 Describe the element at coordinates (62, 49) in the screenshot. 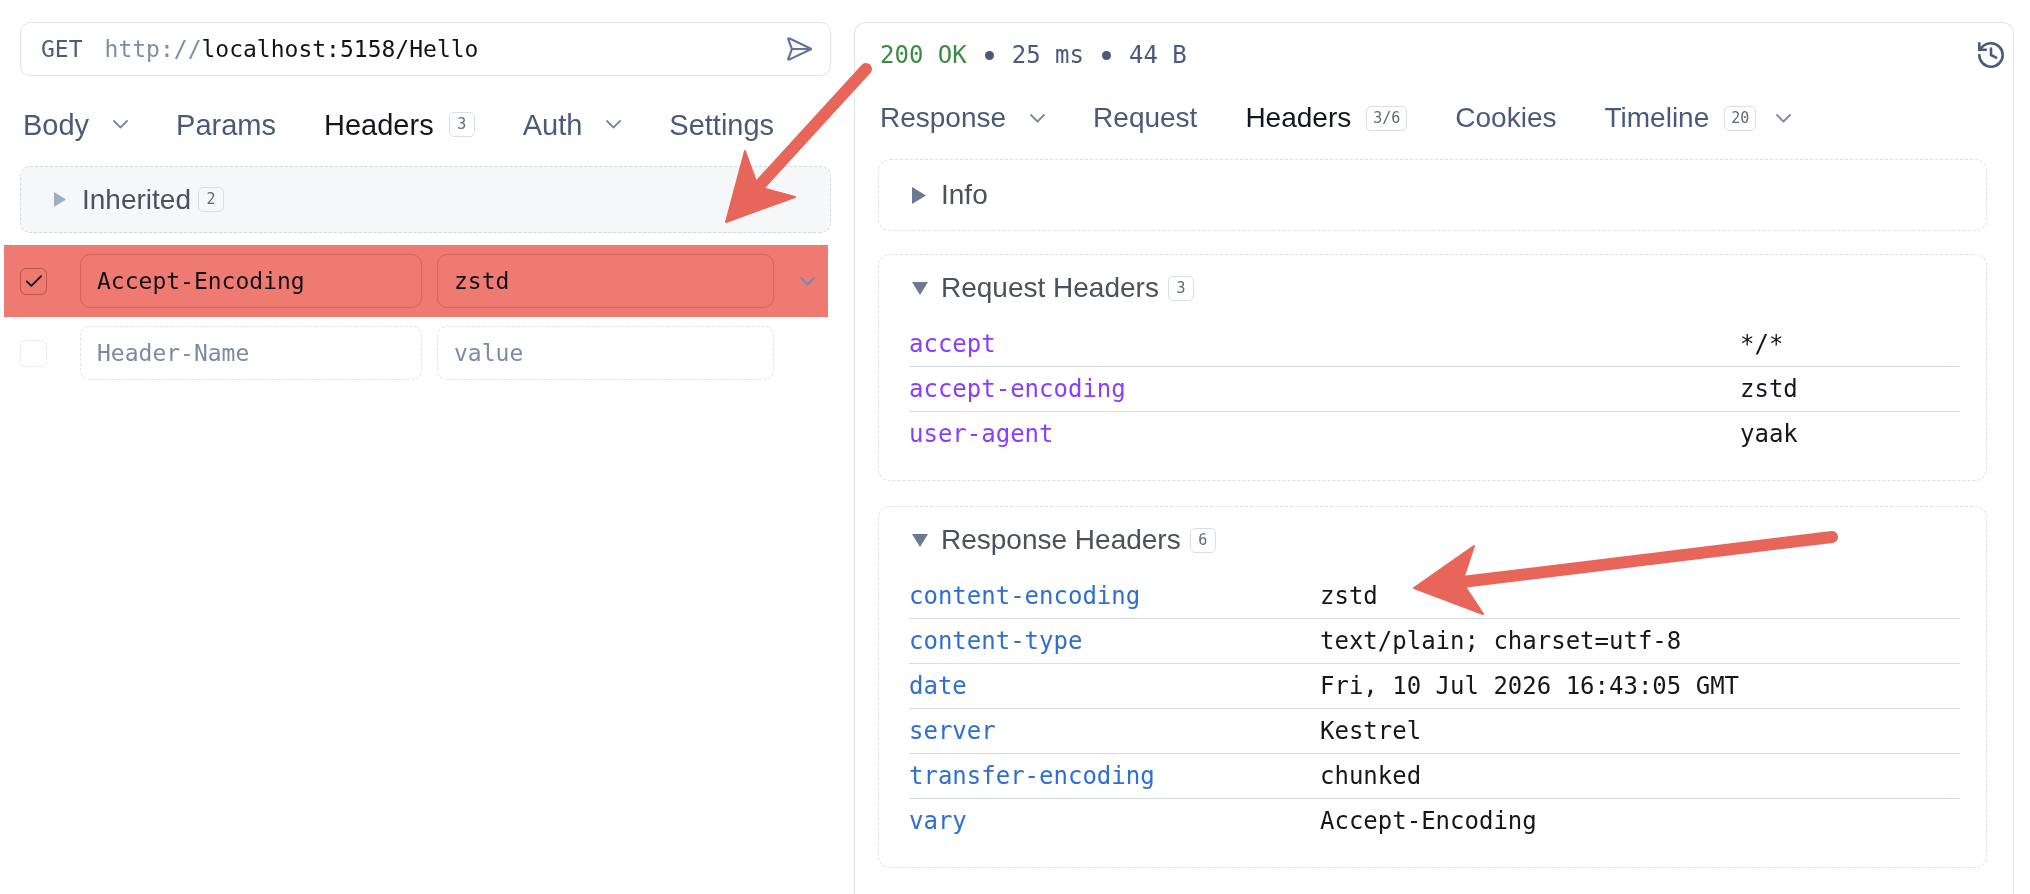

I see `method-label: GET` at that location.